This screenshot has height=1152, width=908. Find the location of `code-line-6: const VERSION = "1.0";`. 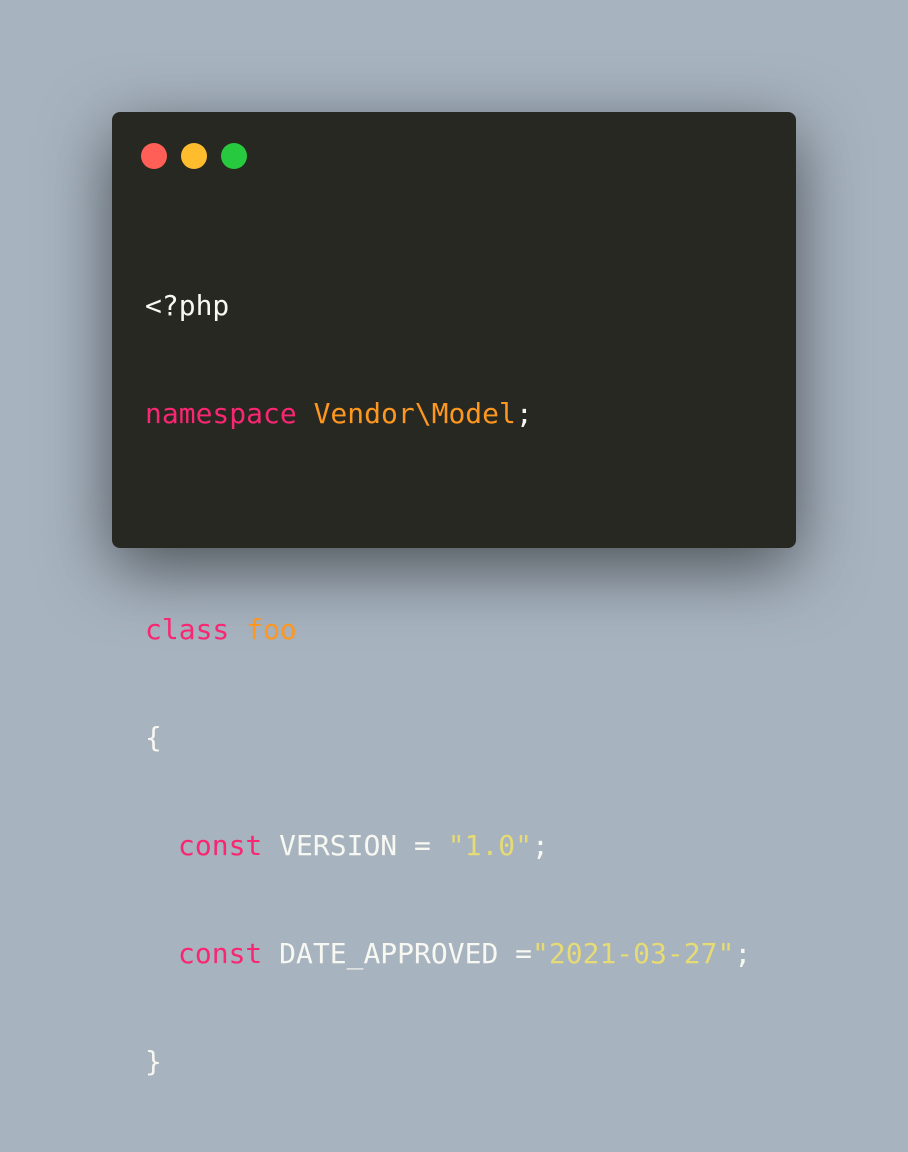

code-line-6: const VERSION = "1.0"; is located at coordinates (448, 846).